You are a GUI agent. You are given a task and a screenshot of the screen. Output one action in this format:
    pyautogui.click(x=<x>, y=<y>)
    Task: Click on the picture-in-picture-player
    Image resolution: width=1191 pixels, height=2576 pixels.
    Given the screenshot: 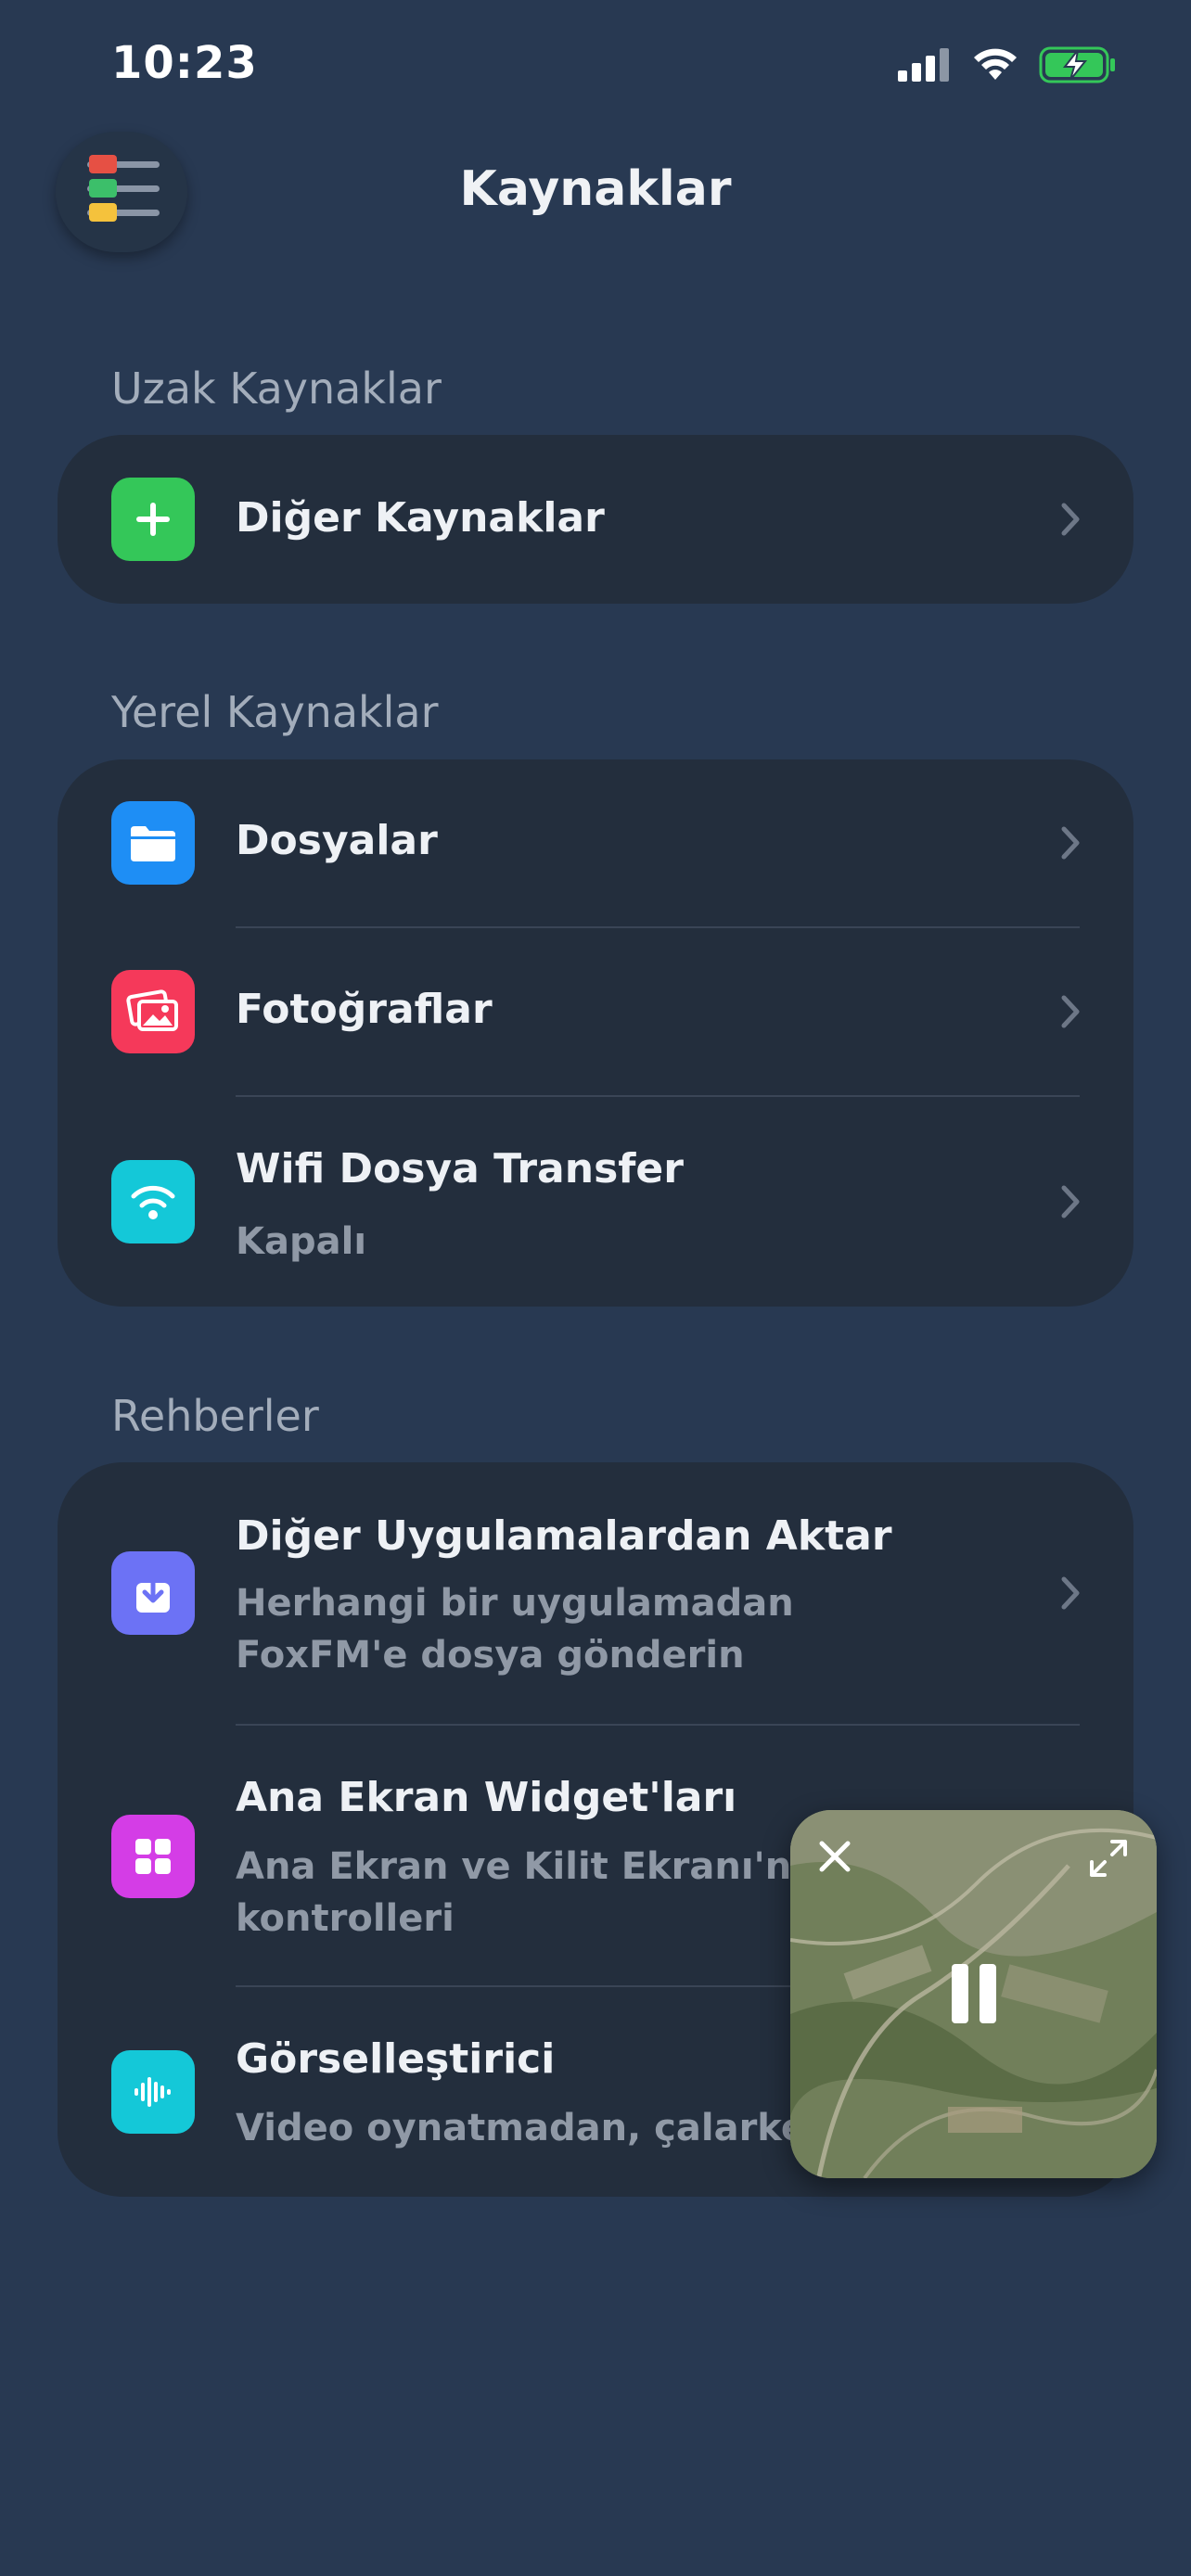 What is the action you would take?
    pyautogui.click(x=973, y=1994)
    